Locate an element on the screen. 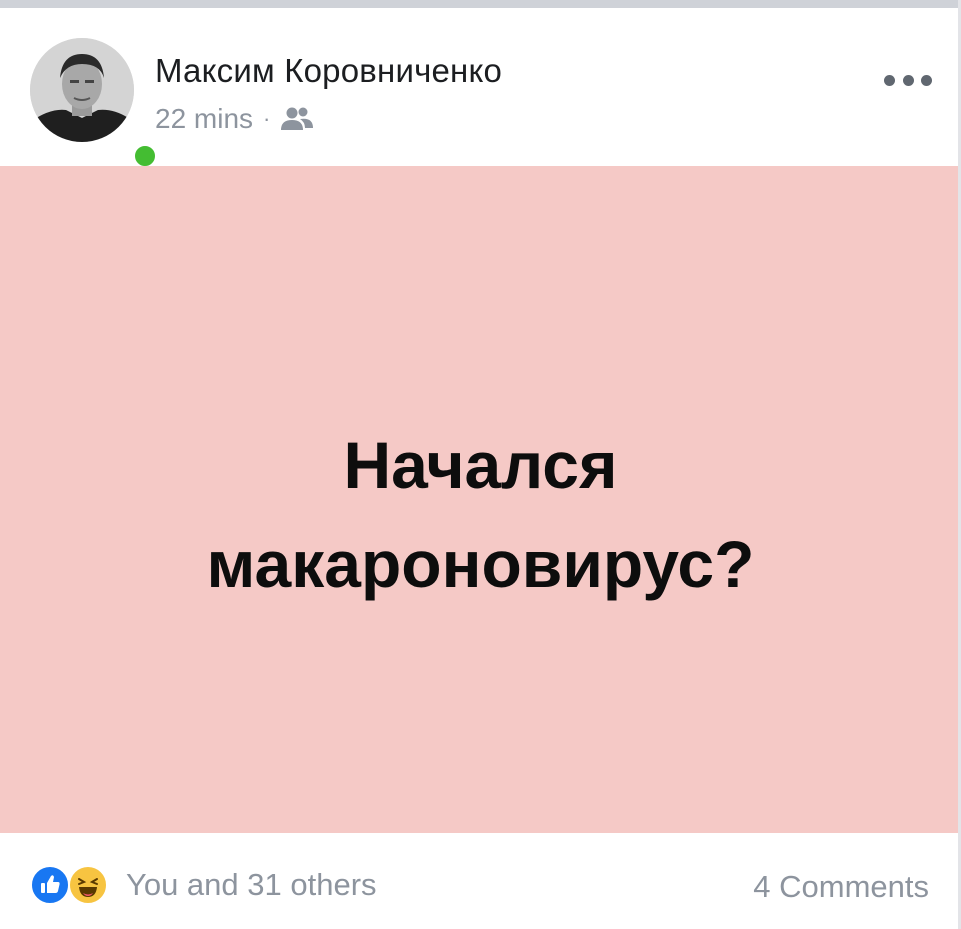 The image size is (961, 929). post-footer: You and 31 others 4 Comments is located at coordinates (480, 881).